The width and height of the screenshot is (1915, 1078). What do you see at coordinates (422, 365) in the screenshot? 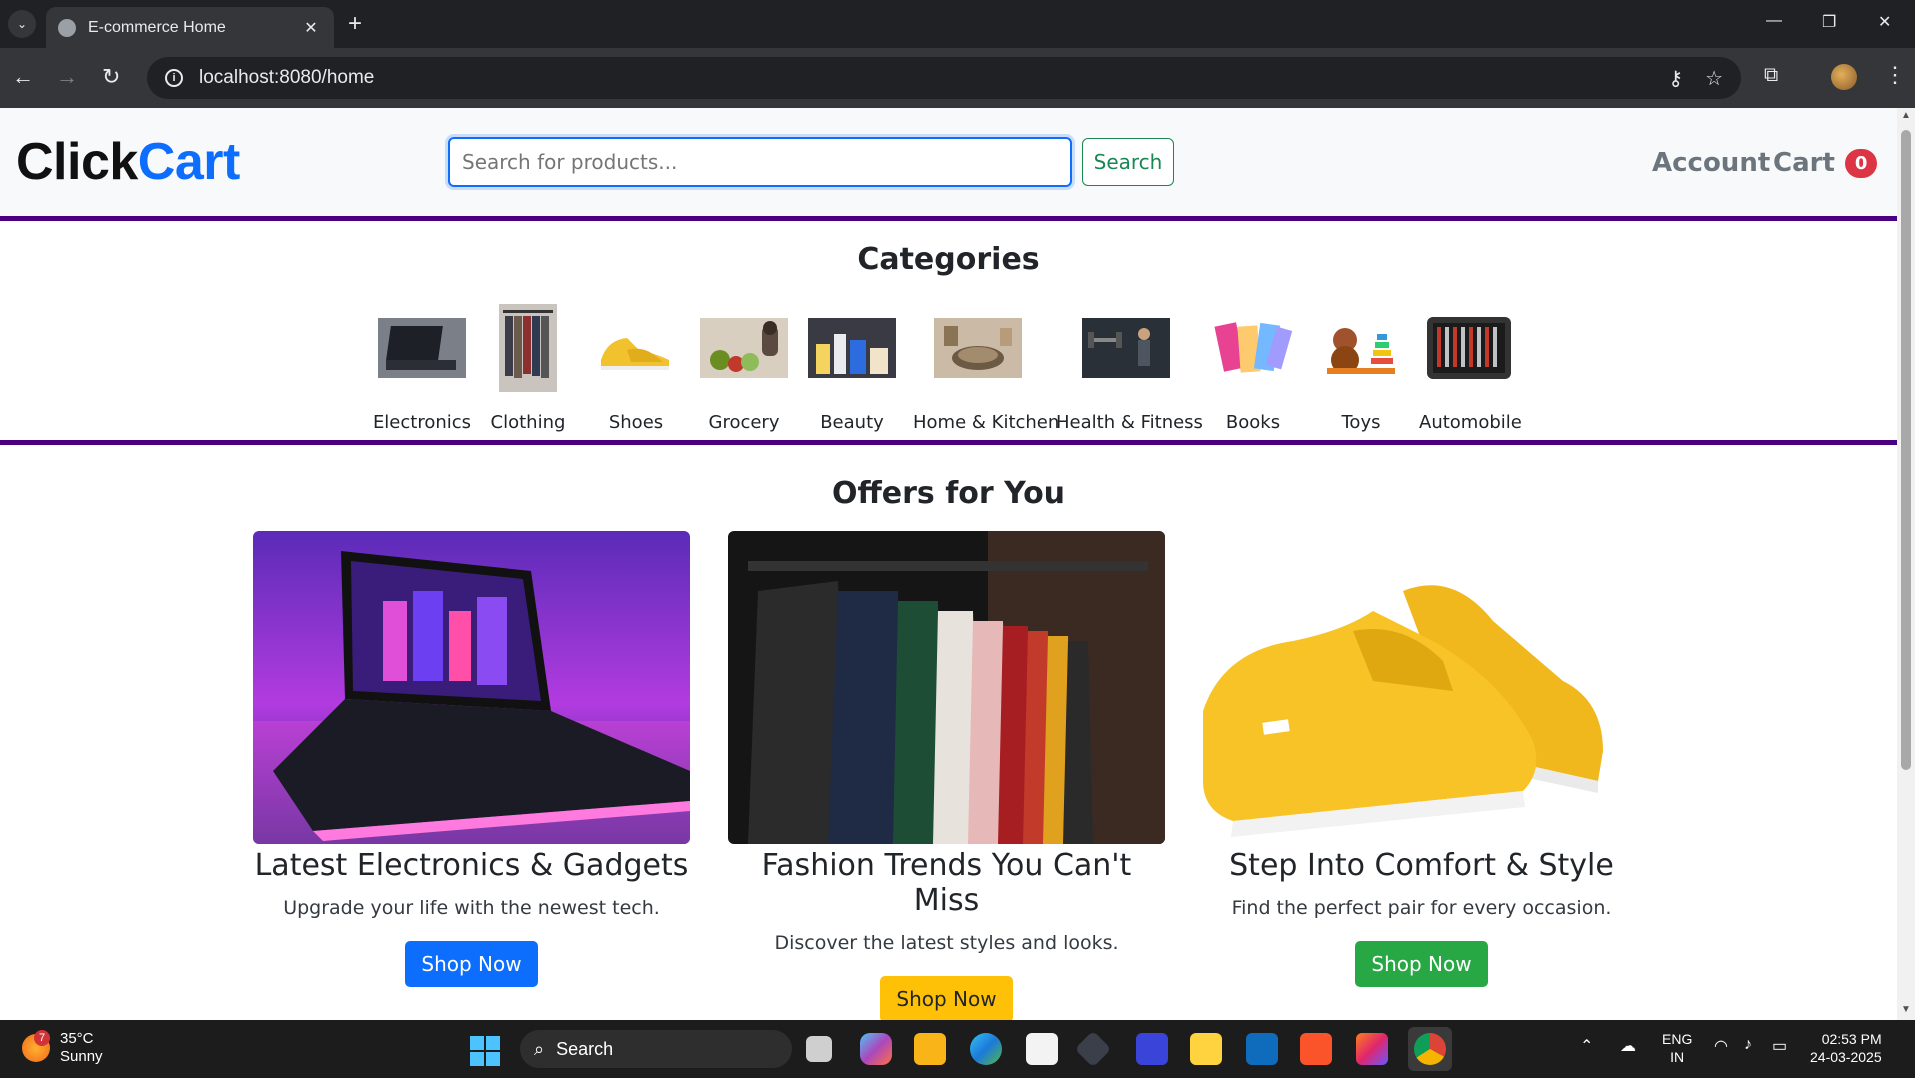
I see `category-electronics: Electronics` at bounding box center [422, 365].